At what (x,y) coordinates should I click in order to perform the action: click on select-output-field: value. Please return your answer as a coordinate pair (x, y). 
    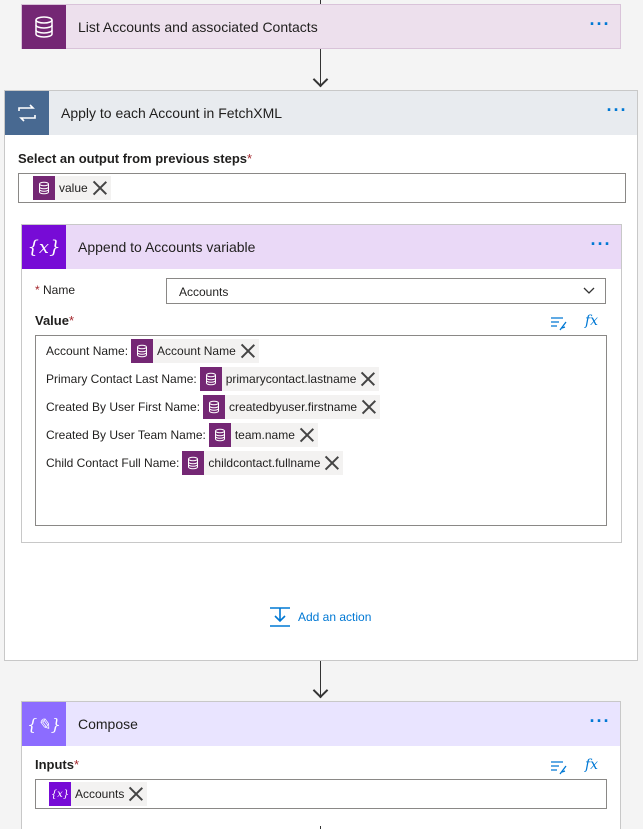
    Looking at the image, I should click on (322, 188).